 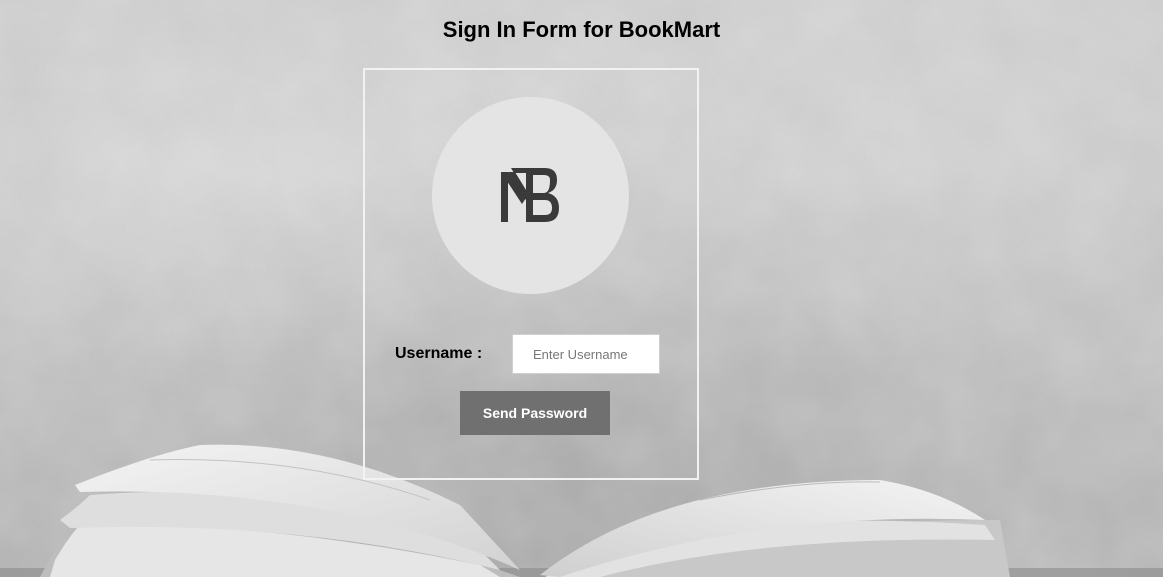 I want to click on logo-circle, so click(x=530, y=195).